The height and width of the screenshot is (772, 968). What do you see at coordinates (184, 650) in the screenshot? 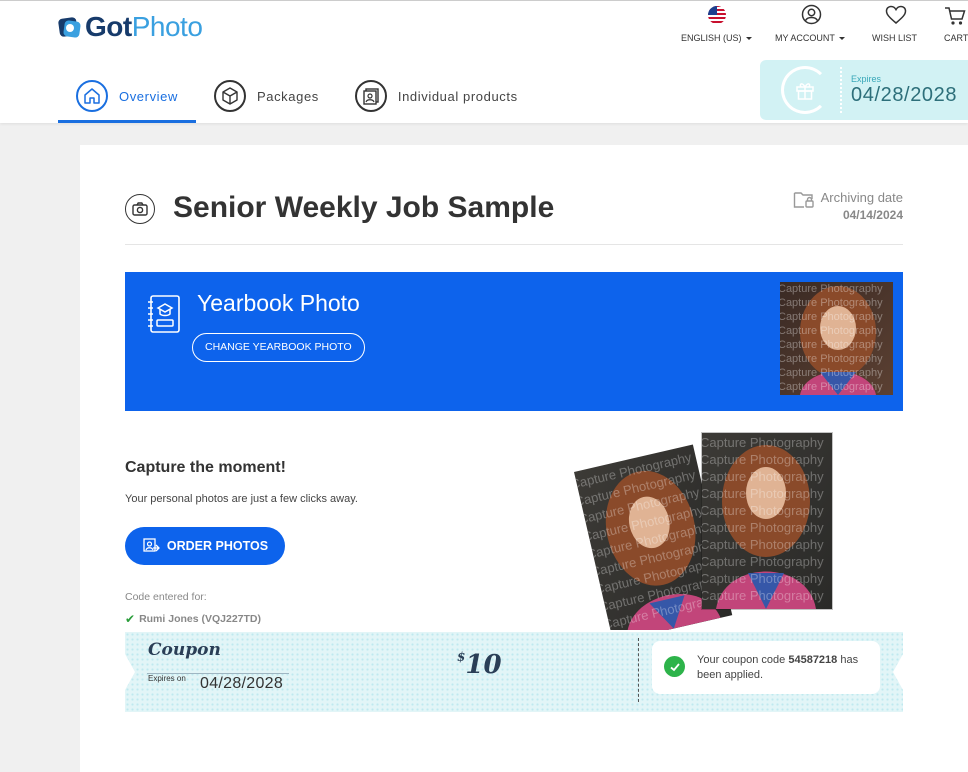
I see `coupon-title: Coupon` at bounding box center [184, 650].